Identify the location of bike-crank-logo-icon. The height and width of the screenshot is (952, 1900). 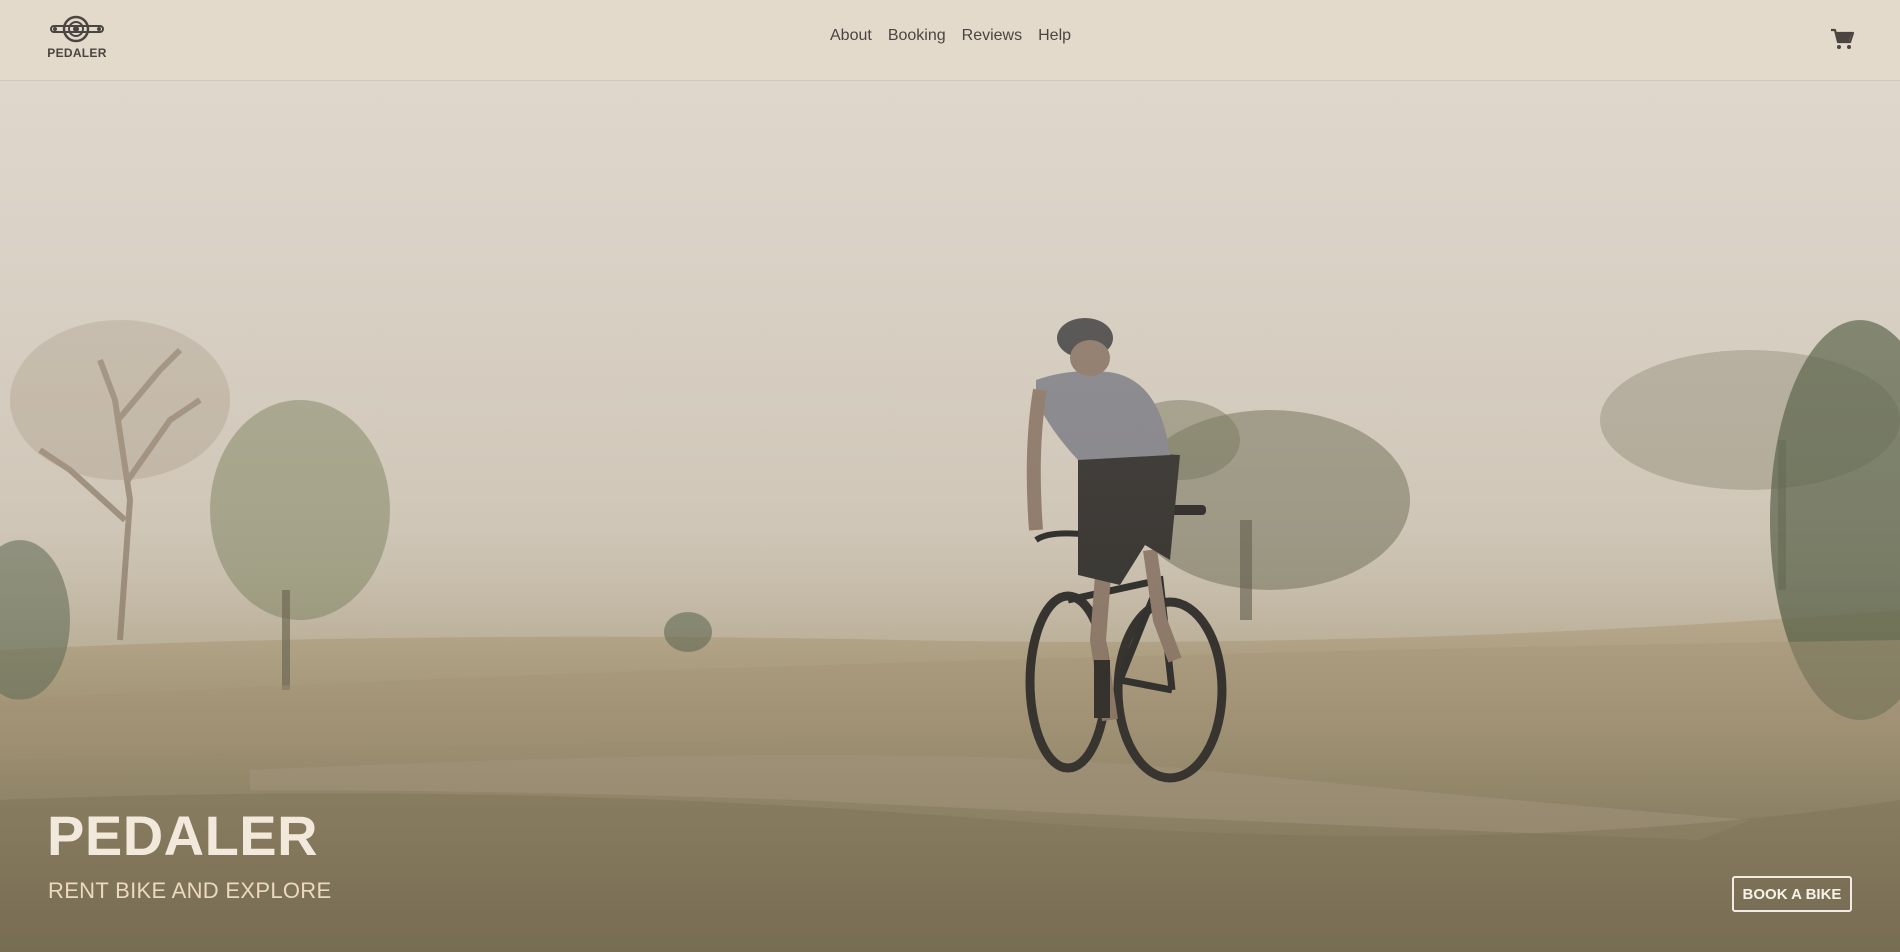
(77, 29).